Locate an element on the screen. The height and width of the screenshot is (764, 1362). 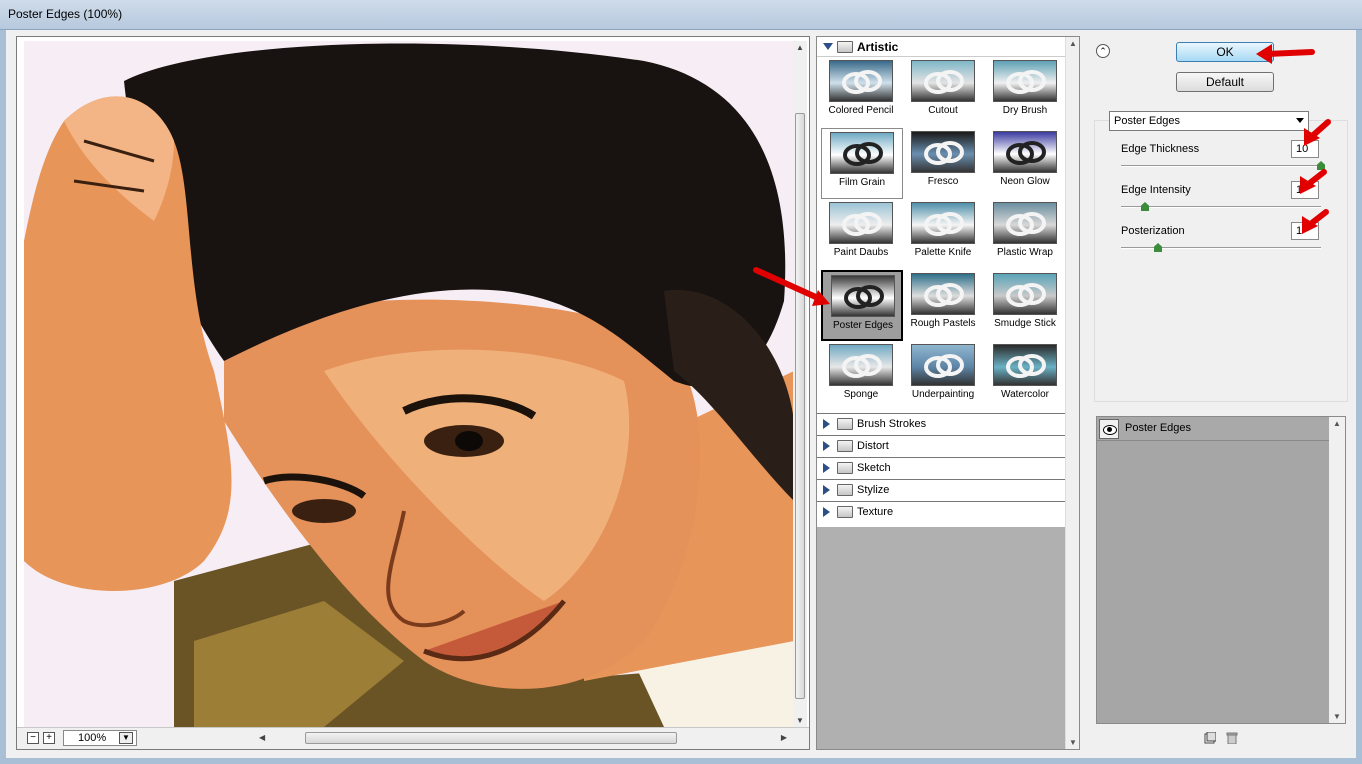
edge-intensity-slider is located at coordinates (1221, 207).